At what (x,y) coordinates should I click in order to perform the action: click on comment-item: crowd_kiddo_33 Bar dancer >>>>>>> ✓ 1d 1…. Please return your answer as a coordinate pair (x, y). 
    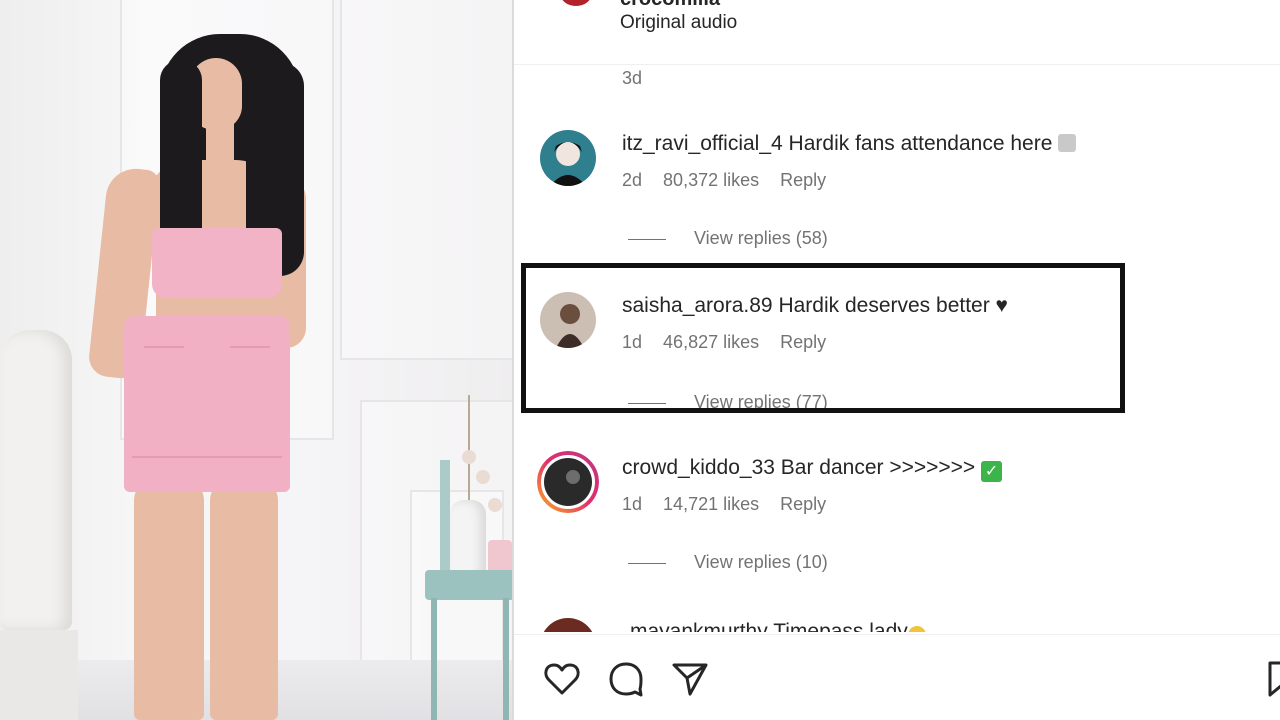
    Looking at the image, I should click on (897, 512).